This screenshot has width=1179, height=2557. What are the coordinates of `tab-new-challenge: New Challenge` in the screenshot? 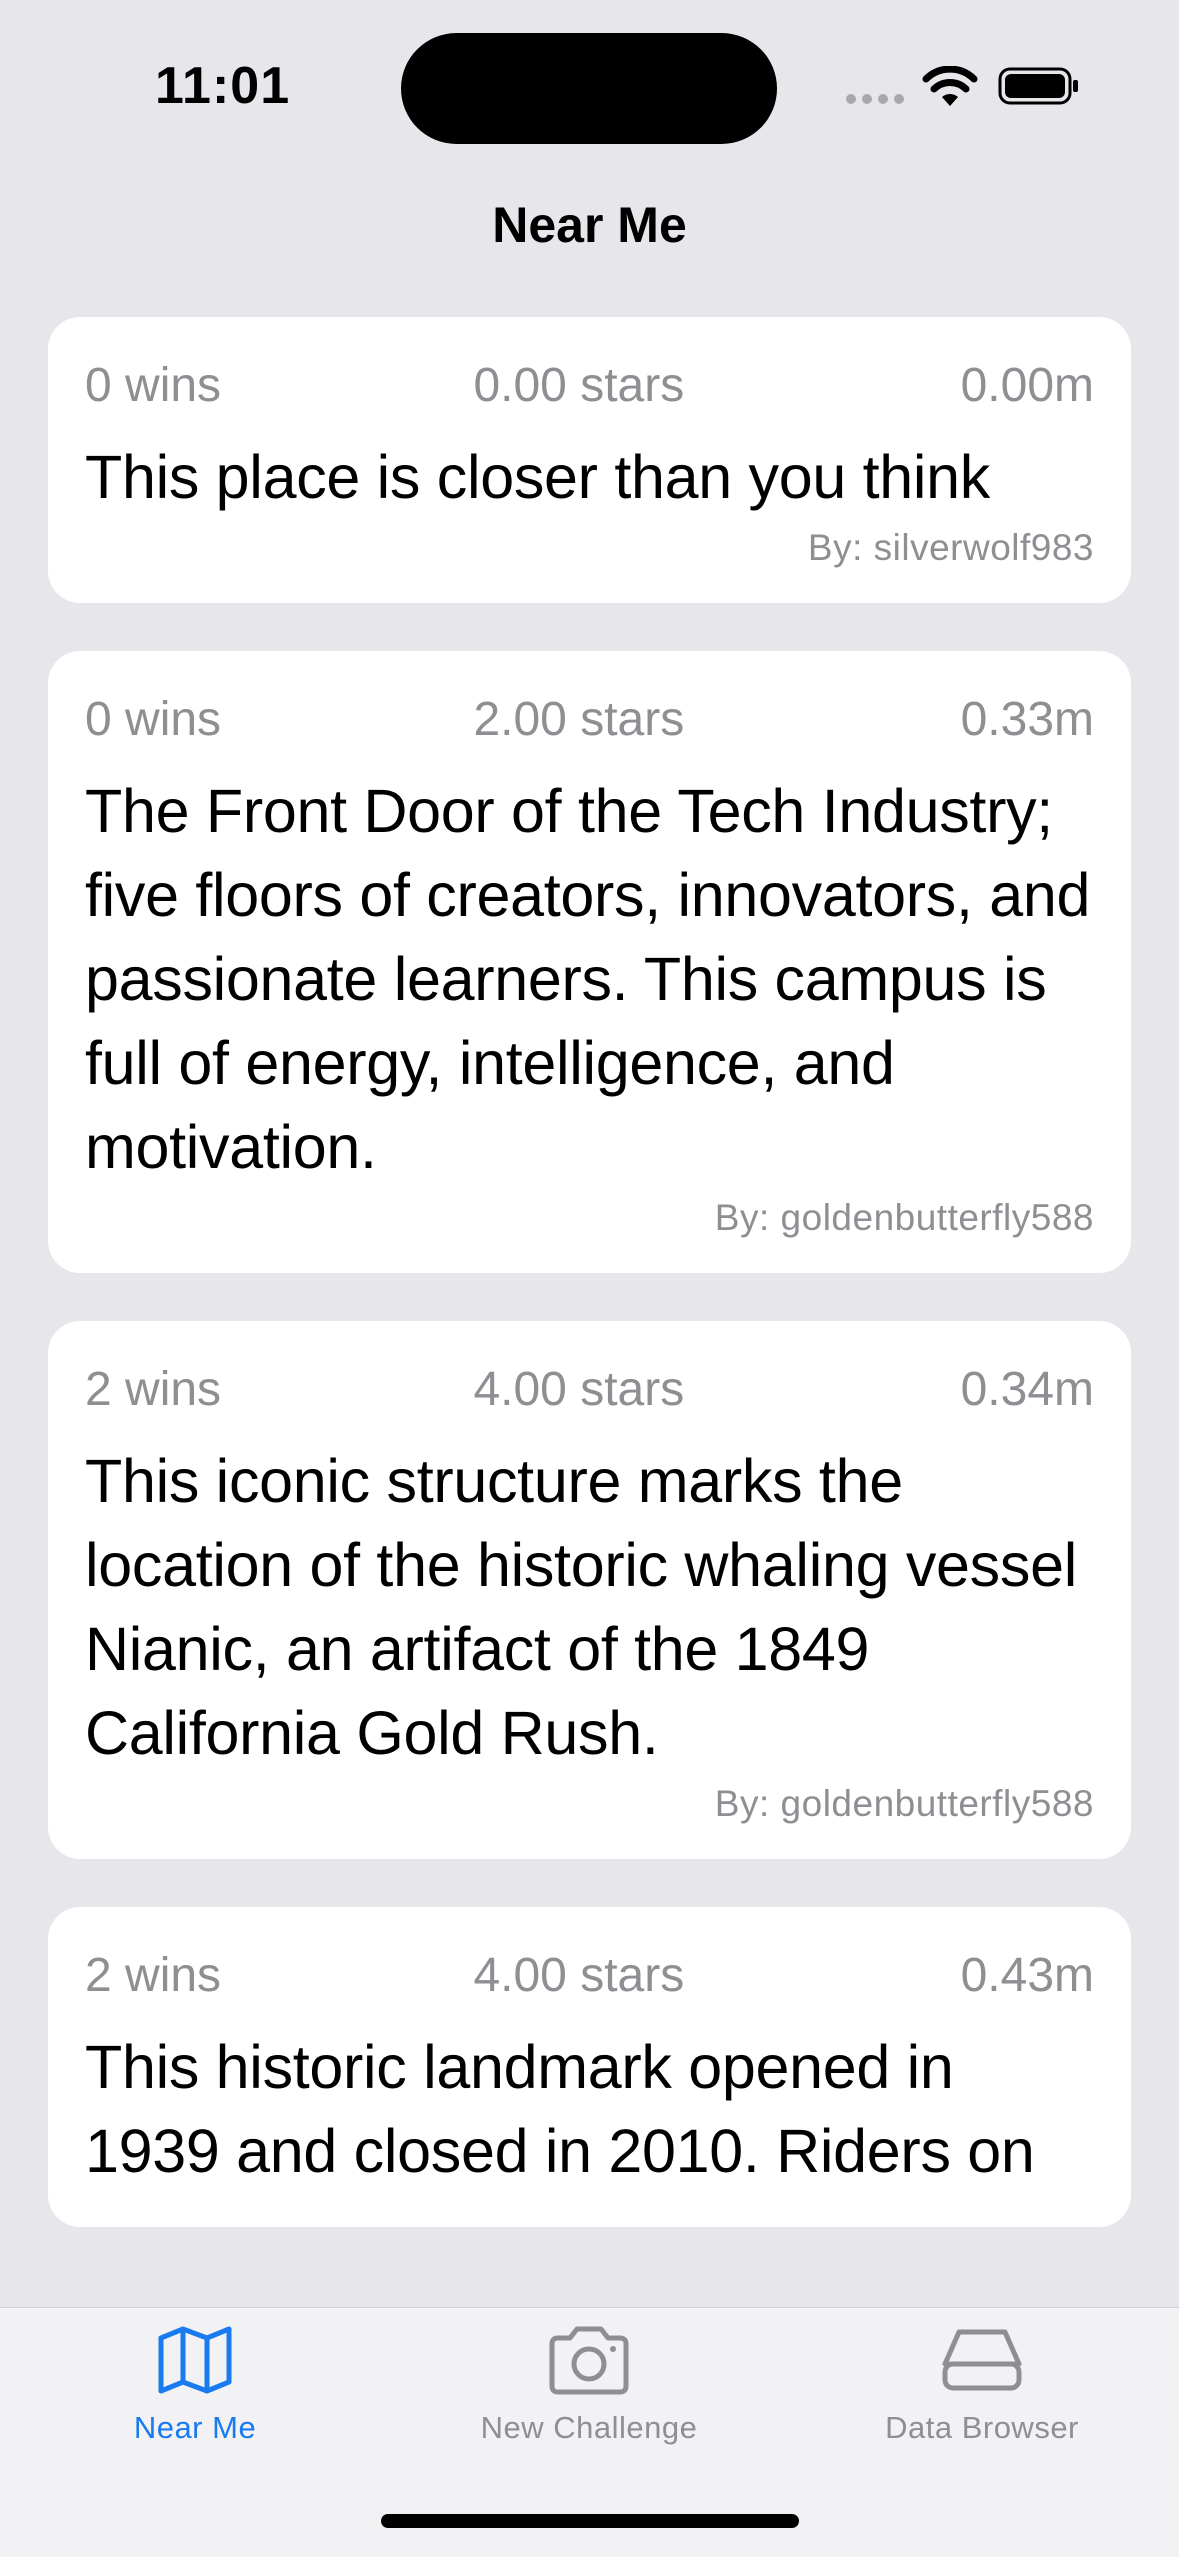 It's located at (589, 2385).